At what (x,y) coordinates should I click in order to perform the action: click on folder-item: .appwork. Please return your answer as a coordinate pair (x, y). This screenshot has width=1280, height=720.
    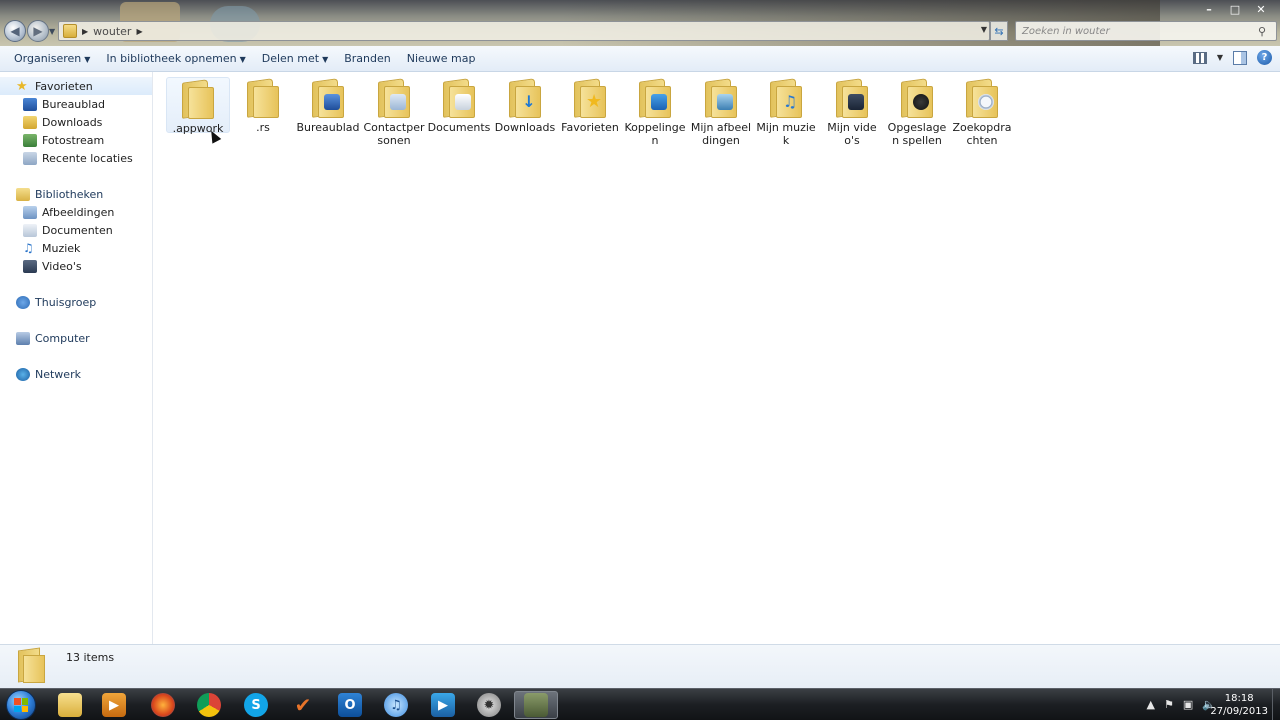
    Looking at the image, I should click on (198, 106).